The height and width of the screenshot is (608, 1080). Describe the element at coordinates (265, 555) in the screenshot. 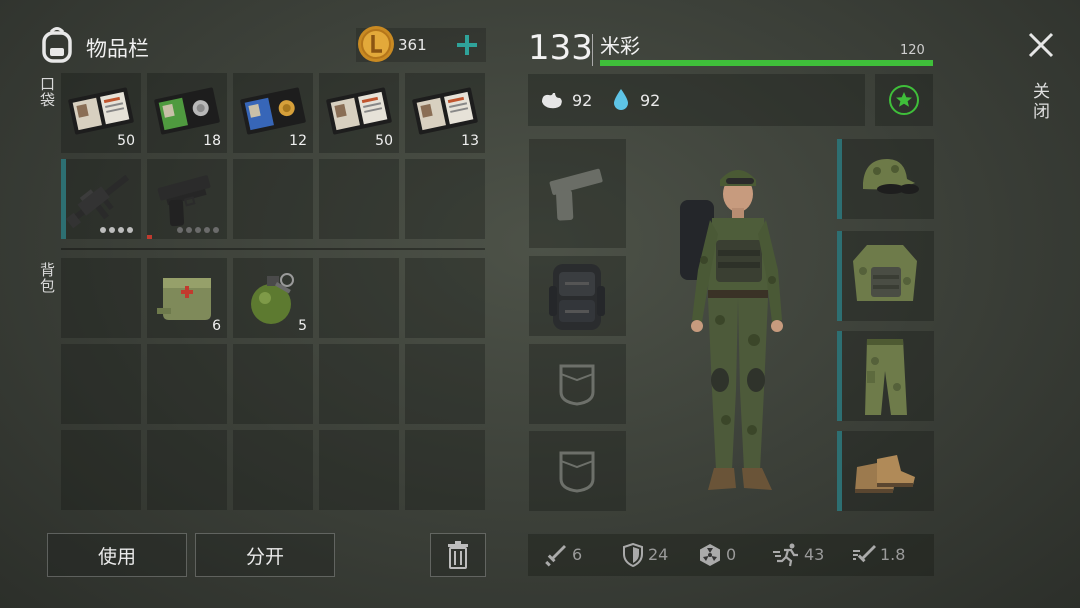

I see `split-button: 分开` at that location.